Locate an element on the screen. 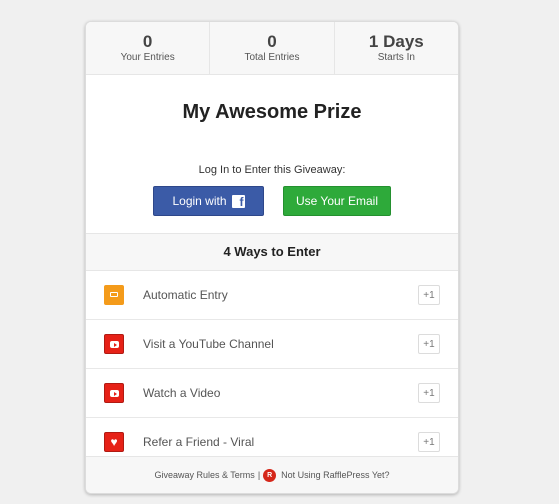  entry-visit-youtube: Visit a YouTube Channel +1 is located at coordinates (272, 344).